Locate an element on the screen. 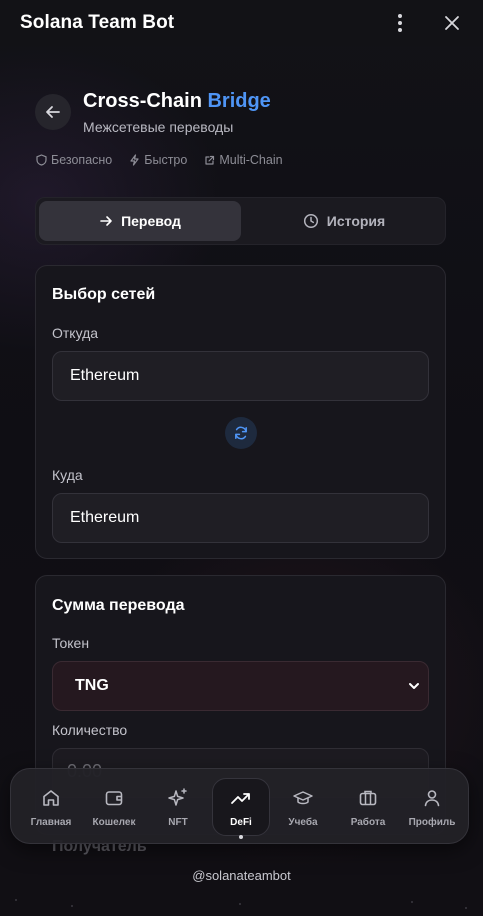 Image resolution: width=483 pixels, height=916 pixels. feature-label: Безопасно is located at coordinates (82, 160).